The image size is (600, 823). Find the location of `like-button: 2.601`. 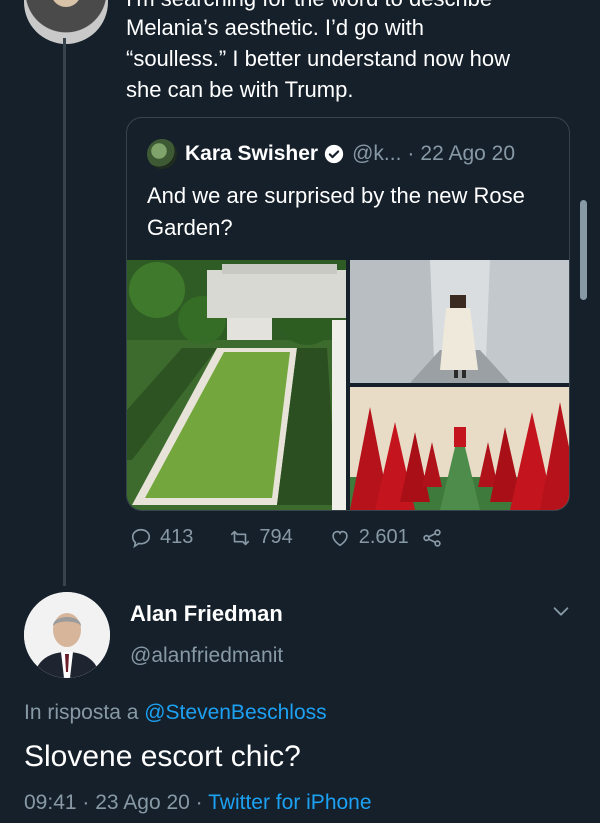

like-button: 2.601 is located at coordinates (369, 537).